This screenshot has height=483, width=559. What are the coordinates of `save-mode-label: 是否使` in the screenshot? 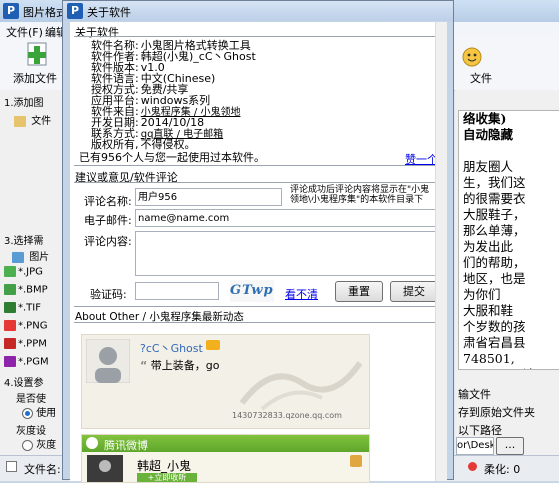 It's located at (31, 399).